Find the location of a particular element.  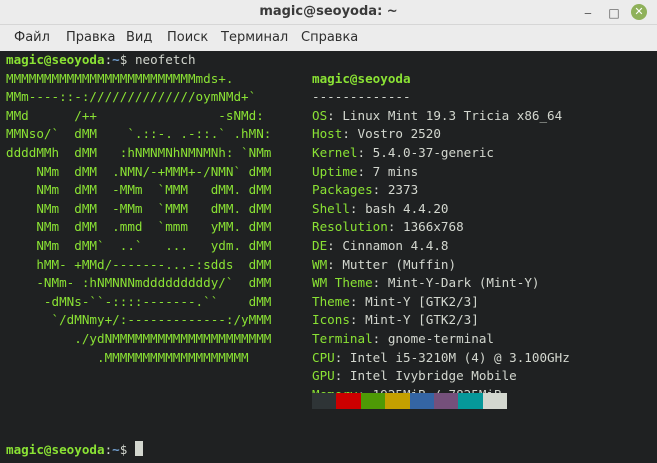

info-row-icons: Icons: Mint-Y [GTK2/3] is located at coordinates (395, 320).